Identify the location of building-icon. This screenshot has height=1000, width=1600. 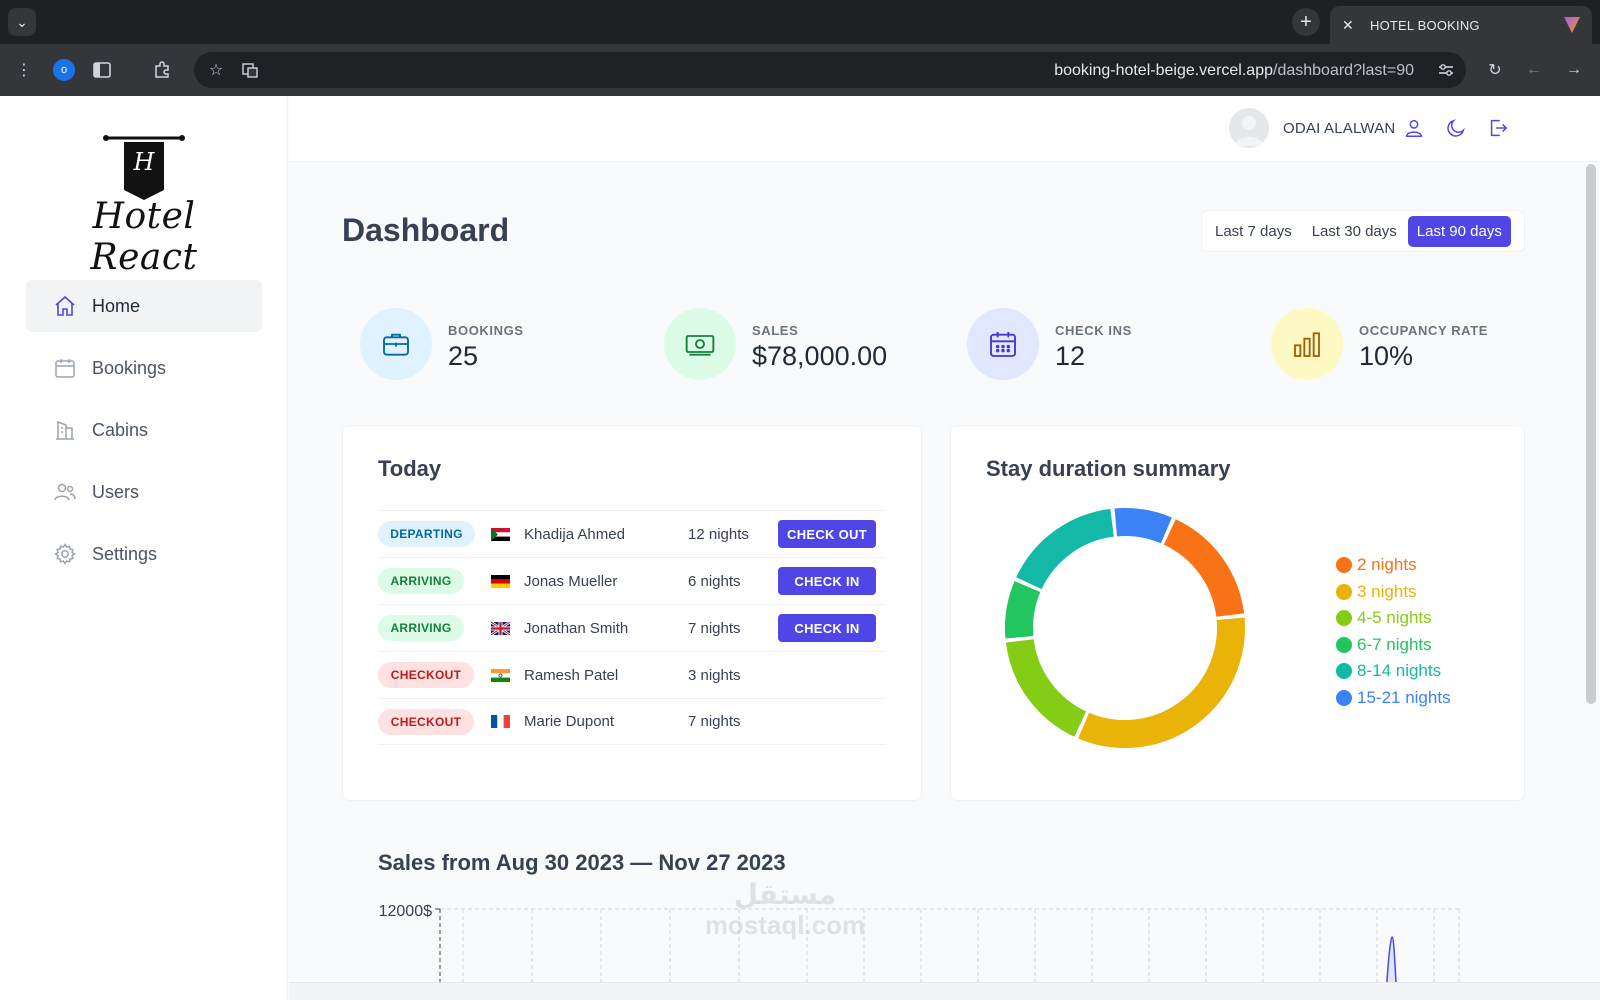
(65, 430).